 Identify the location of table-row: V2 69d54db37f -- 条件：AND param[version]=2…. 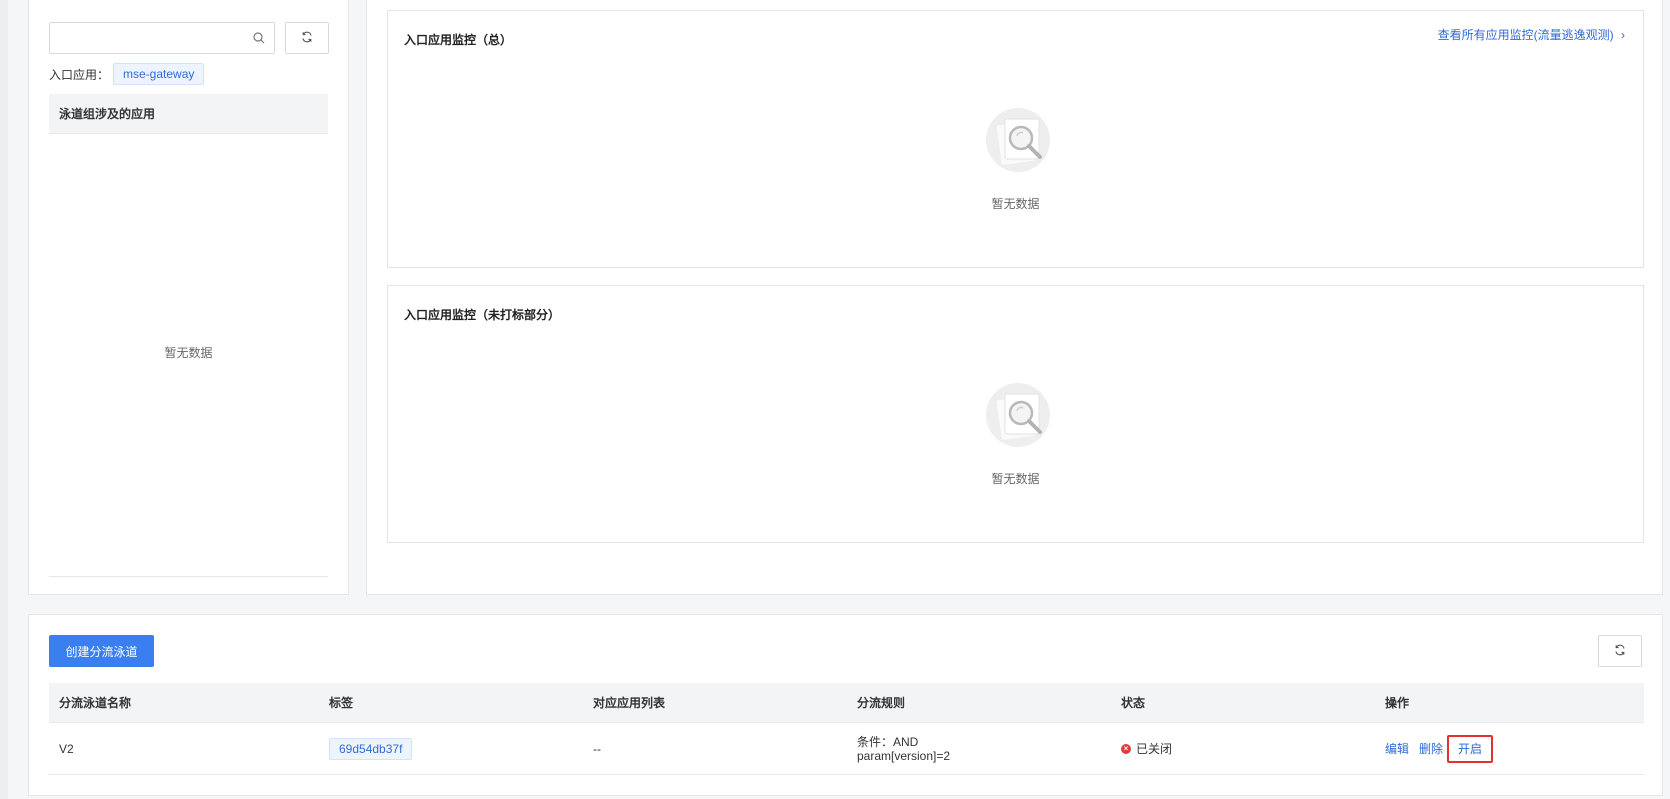
(846, 749).